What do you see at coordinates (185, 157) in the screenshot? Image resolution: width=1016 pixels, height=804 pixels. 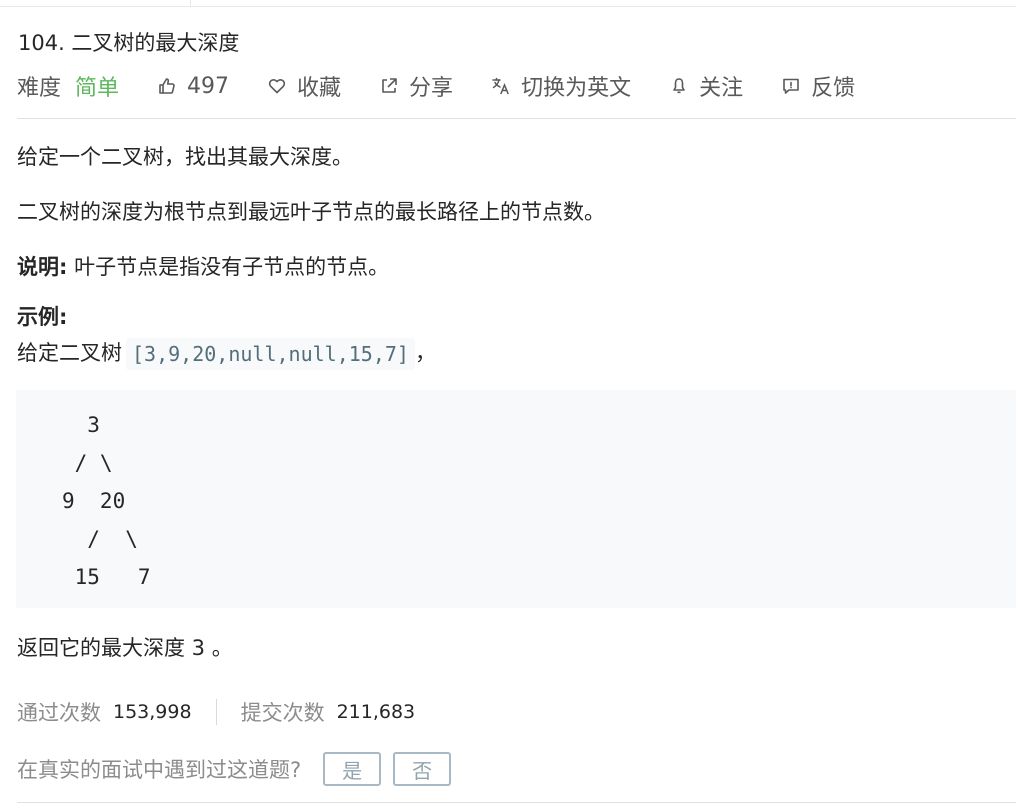 I see `description-line-1: 给定一个二叉树，找出其最大深度。` at bounding box center [185, 157].